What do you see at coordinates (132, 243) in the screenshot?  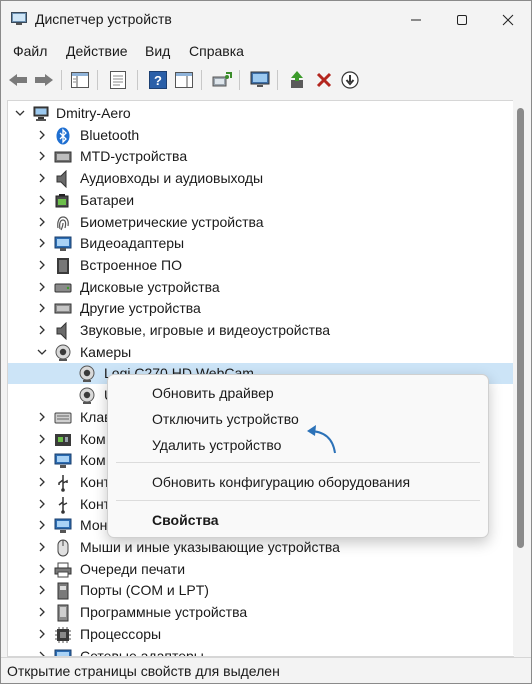 I see `tree-node-label: Видеоадаптеры` at bounding box center [132, 243].